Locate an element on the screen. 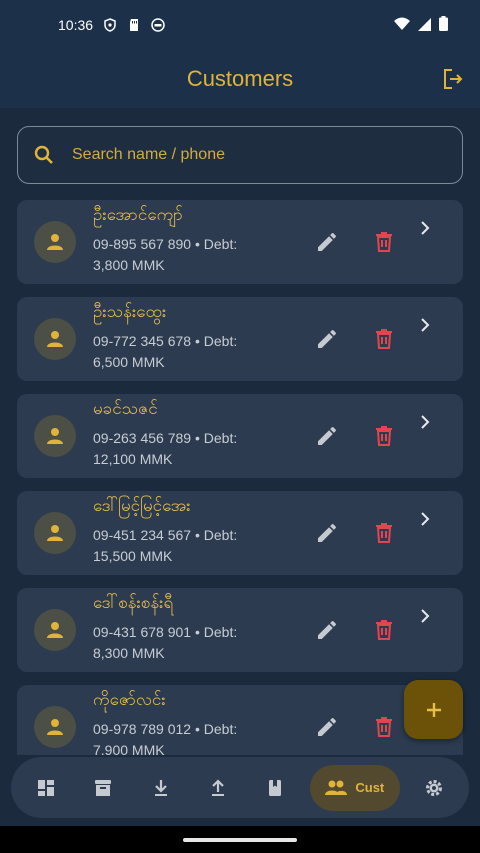 The image size is (480, 853). home-indicator is located at coordinates (240, 840).